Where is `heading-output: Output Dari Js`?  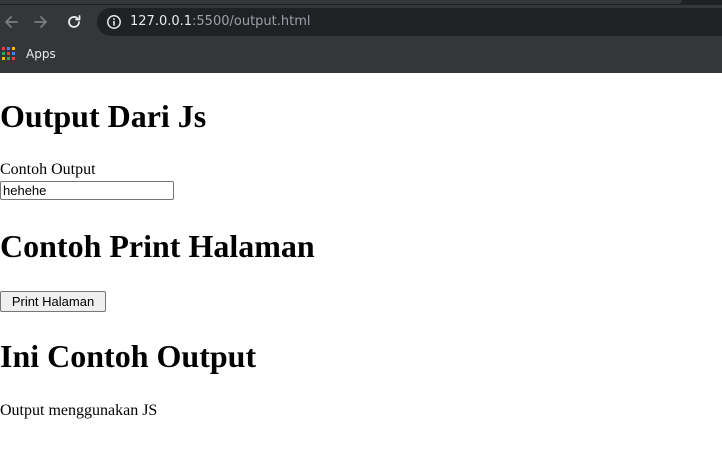 heading-output: Output Dari Js is located at coordinates (103, 116).